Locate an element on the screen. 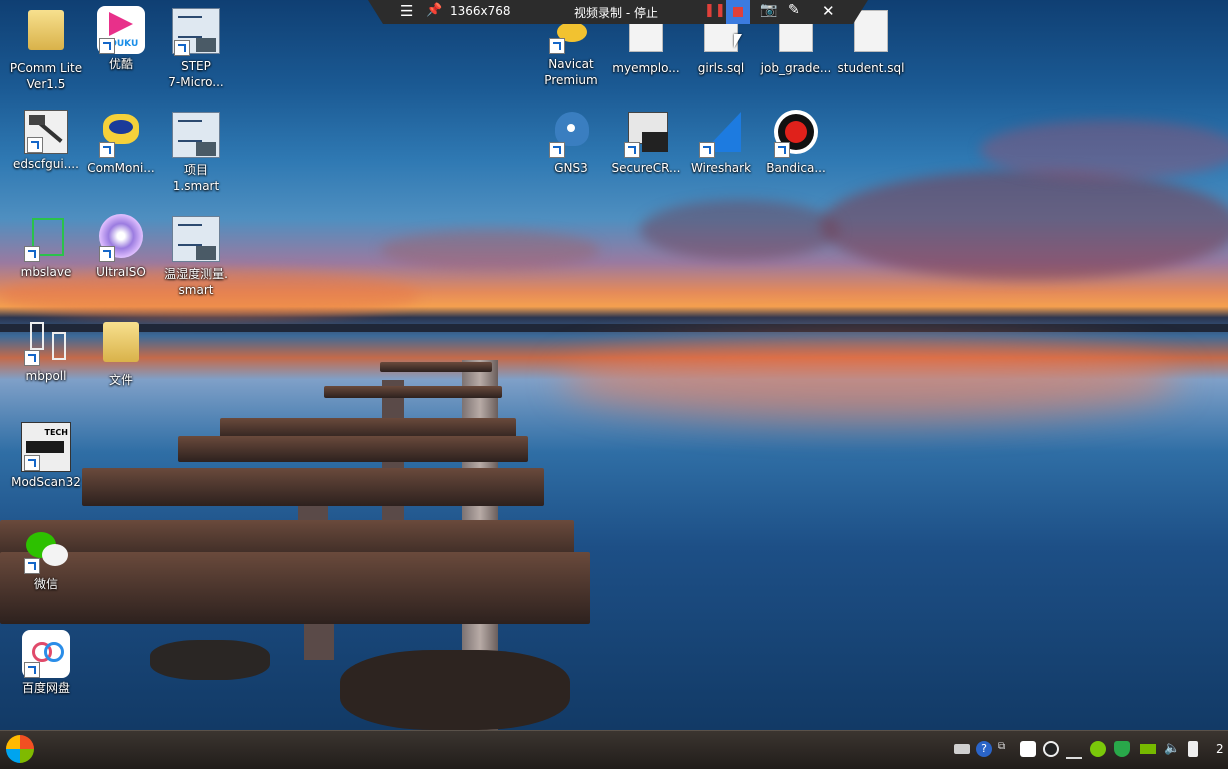 This screenshot has height=769, width=1228. stop-button is located at coordinates (738, 12).